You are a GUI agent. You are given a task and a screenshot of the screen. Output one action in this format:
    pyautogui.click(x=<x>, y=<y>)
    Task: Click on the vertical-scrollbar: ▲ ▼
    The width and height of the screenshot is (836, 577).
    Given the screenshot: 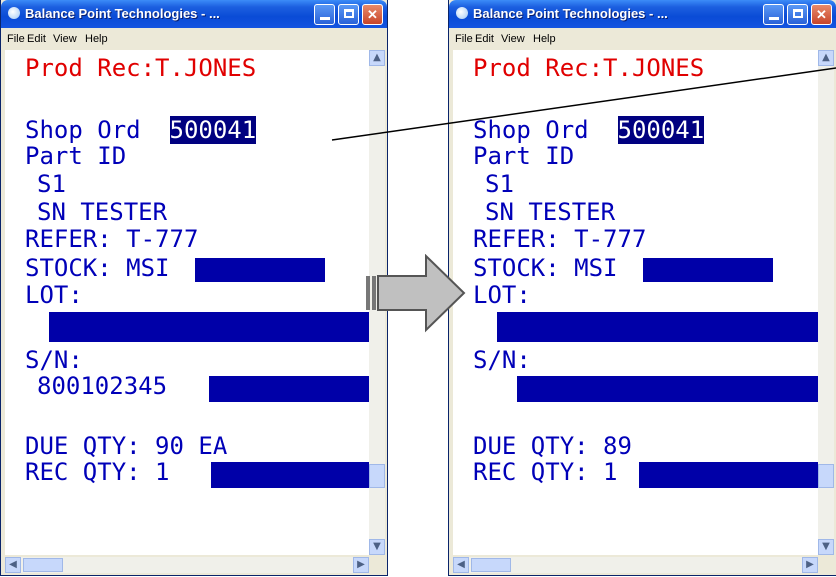 What is the action you would take?
    pyautogui.click(x=826, y=302)
    